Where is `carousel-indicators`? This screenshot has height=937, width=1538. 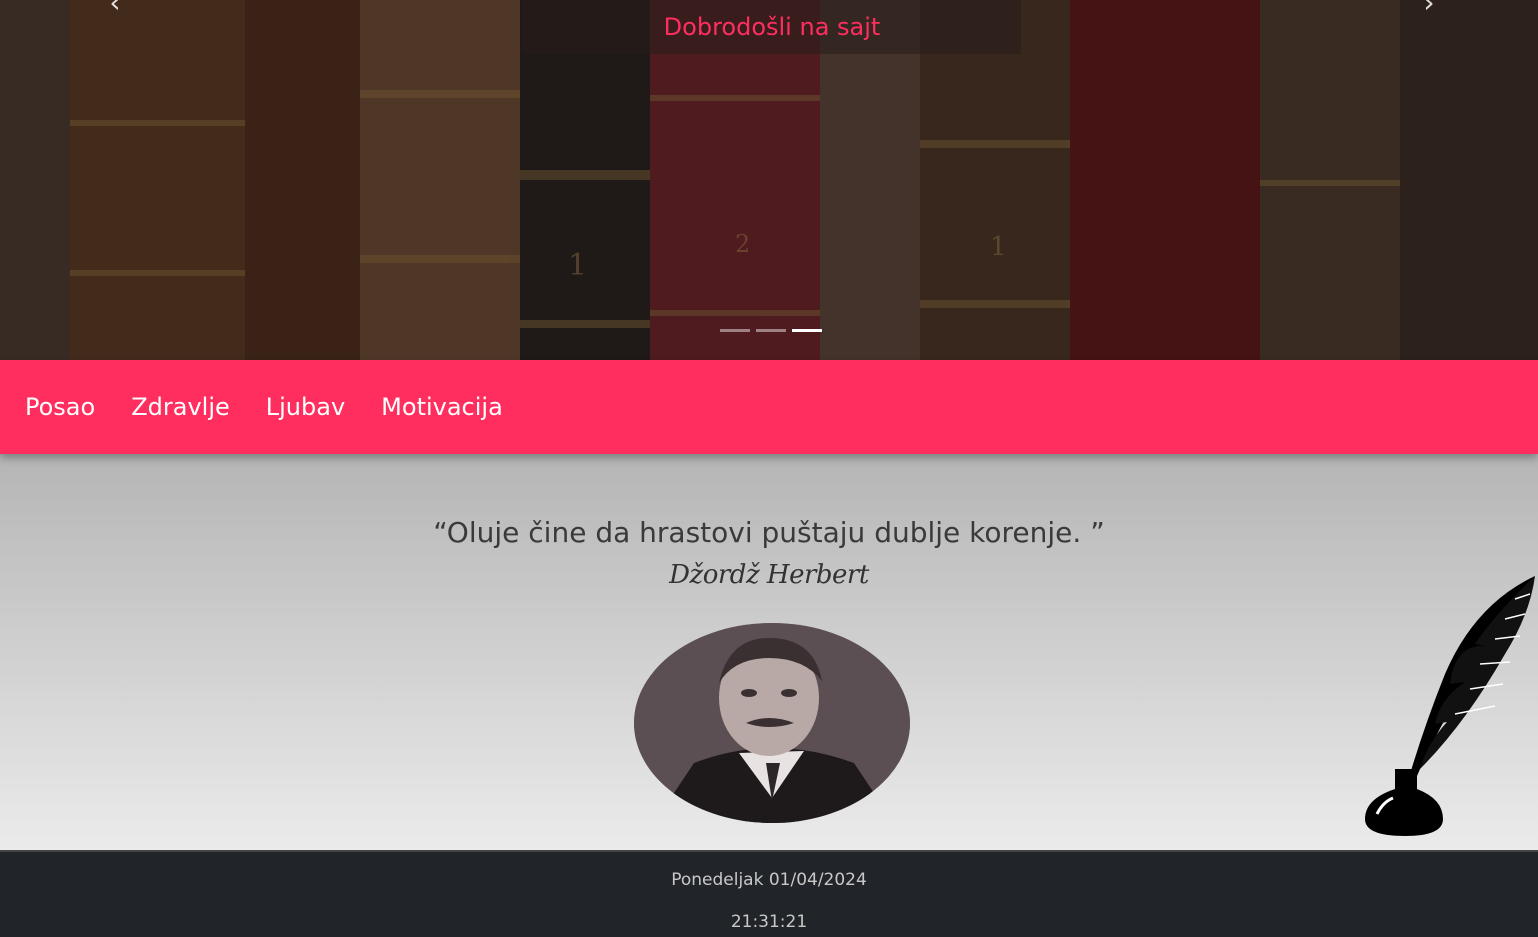
carousel-indicators is located at coordinates (771, 330).